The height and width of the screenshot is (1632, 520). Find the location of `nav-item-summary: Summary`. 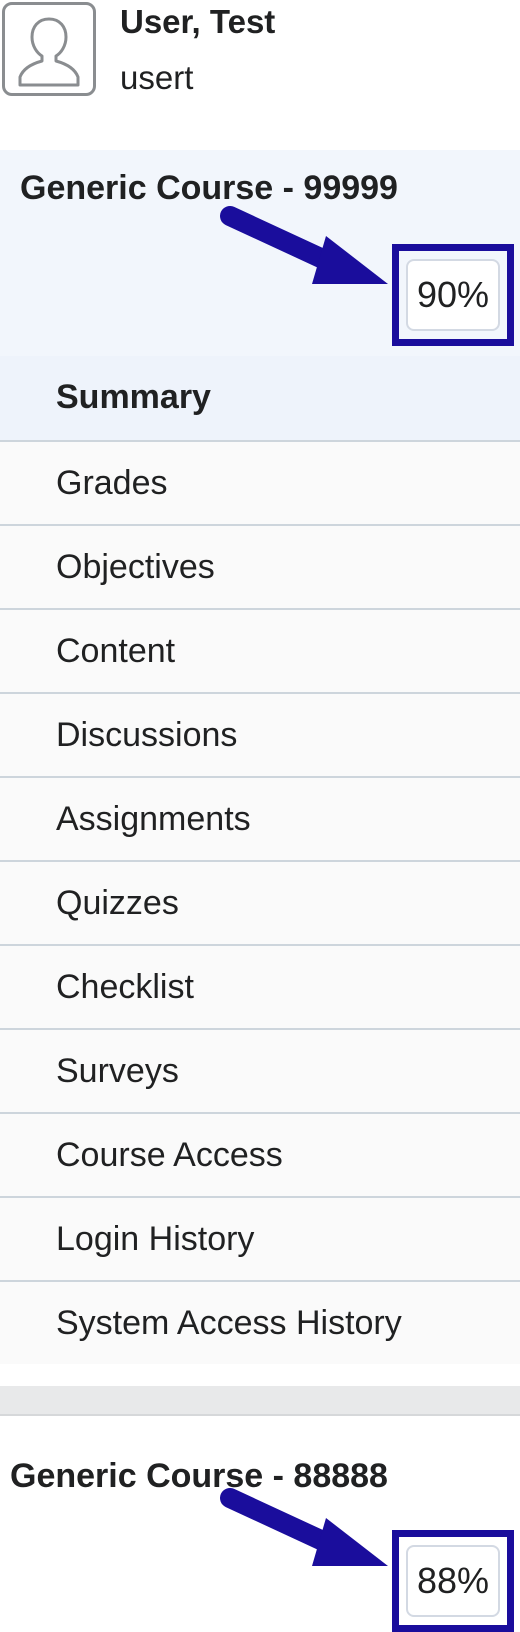

nav-item-summary: Summary is located at coordinates (260, 398).